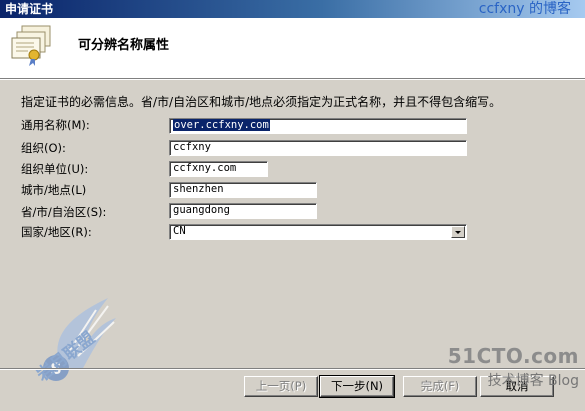 The image size is (585, 411). Describe the element at coordinates (513, 356) in the screenshot. I see `site-watermark-title: 51CTO.com` at that location.